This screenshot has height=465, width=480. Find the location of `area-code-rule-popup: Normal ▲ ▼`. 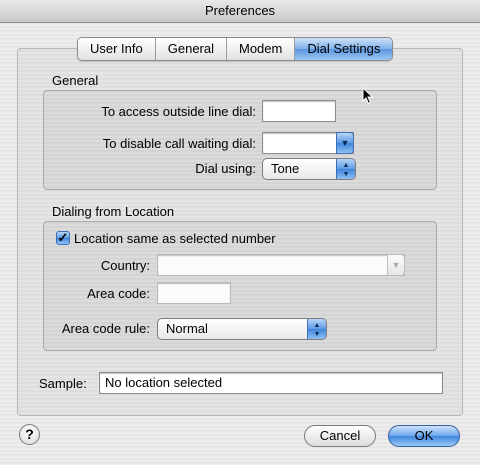

area-code-rule-popup: Normal ▲ ▼ is located at coordinates (242, 329).